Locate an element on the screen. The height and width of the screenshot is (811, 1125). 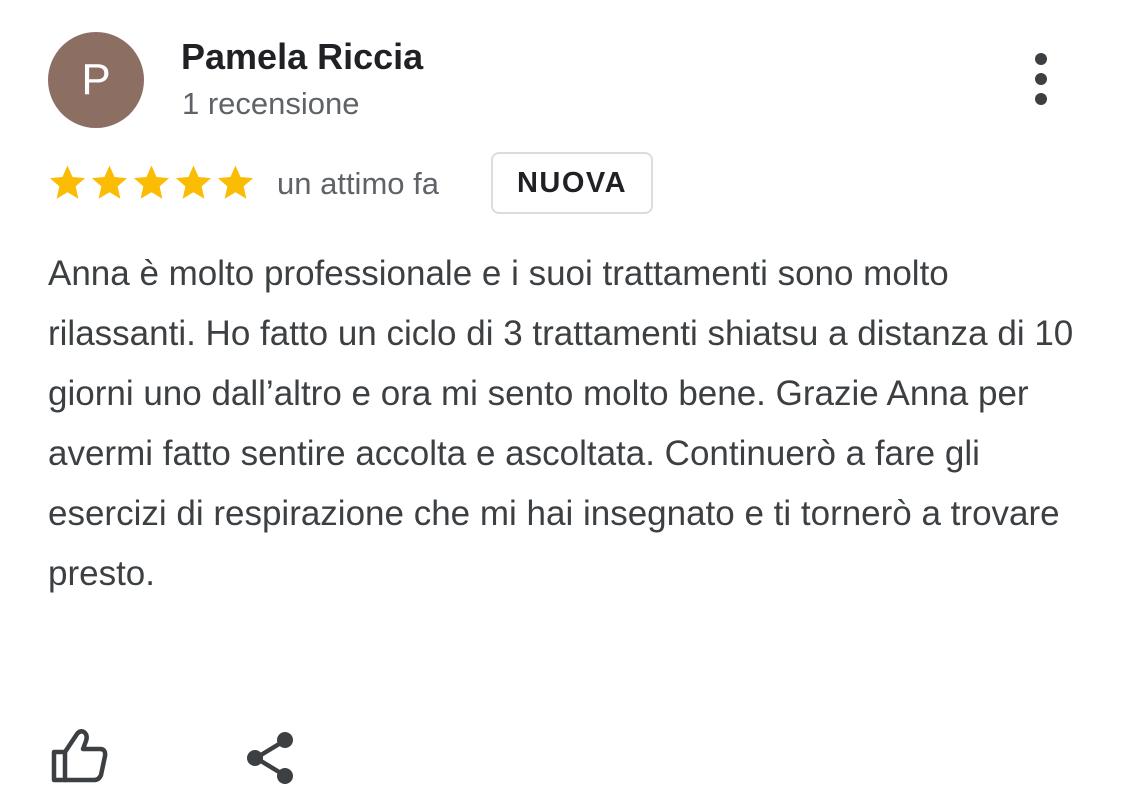
author-name: Pamela Riccia is located at coordinates (302, 57).